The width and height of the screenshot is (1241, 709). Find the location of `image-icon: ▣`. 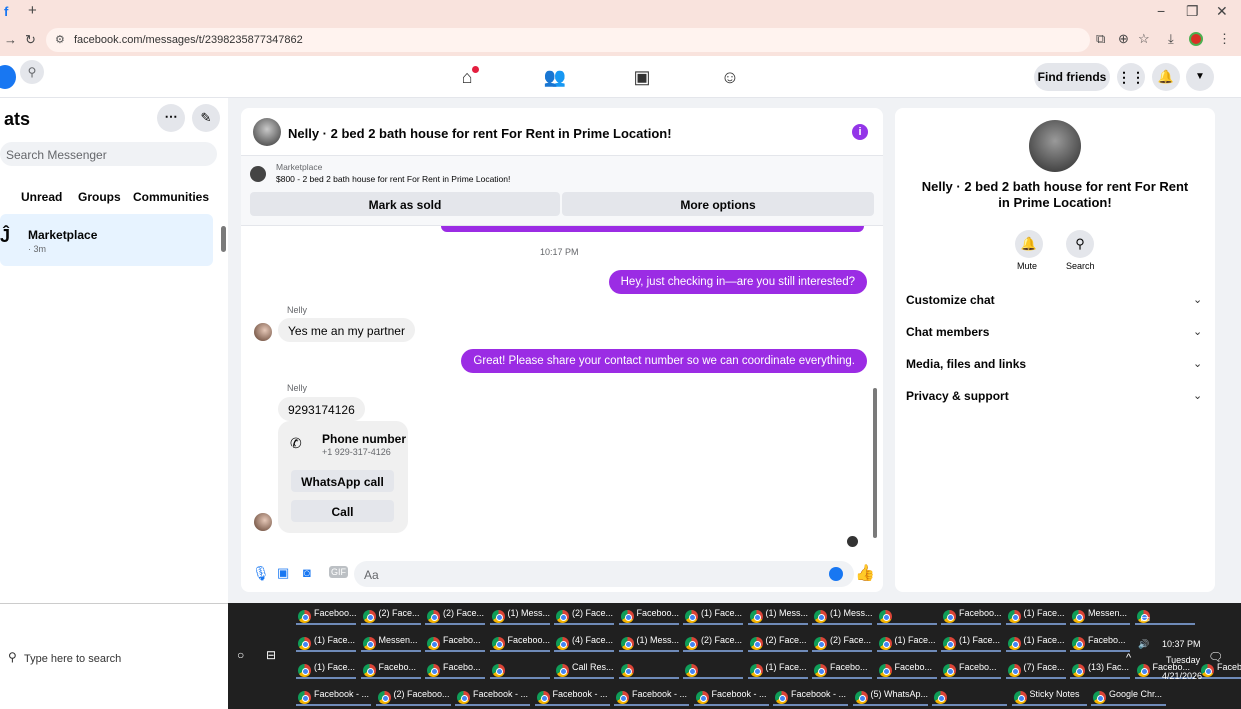

image-icon: ▣ is located at coordinates (283, 573).